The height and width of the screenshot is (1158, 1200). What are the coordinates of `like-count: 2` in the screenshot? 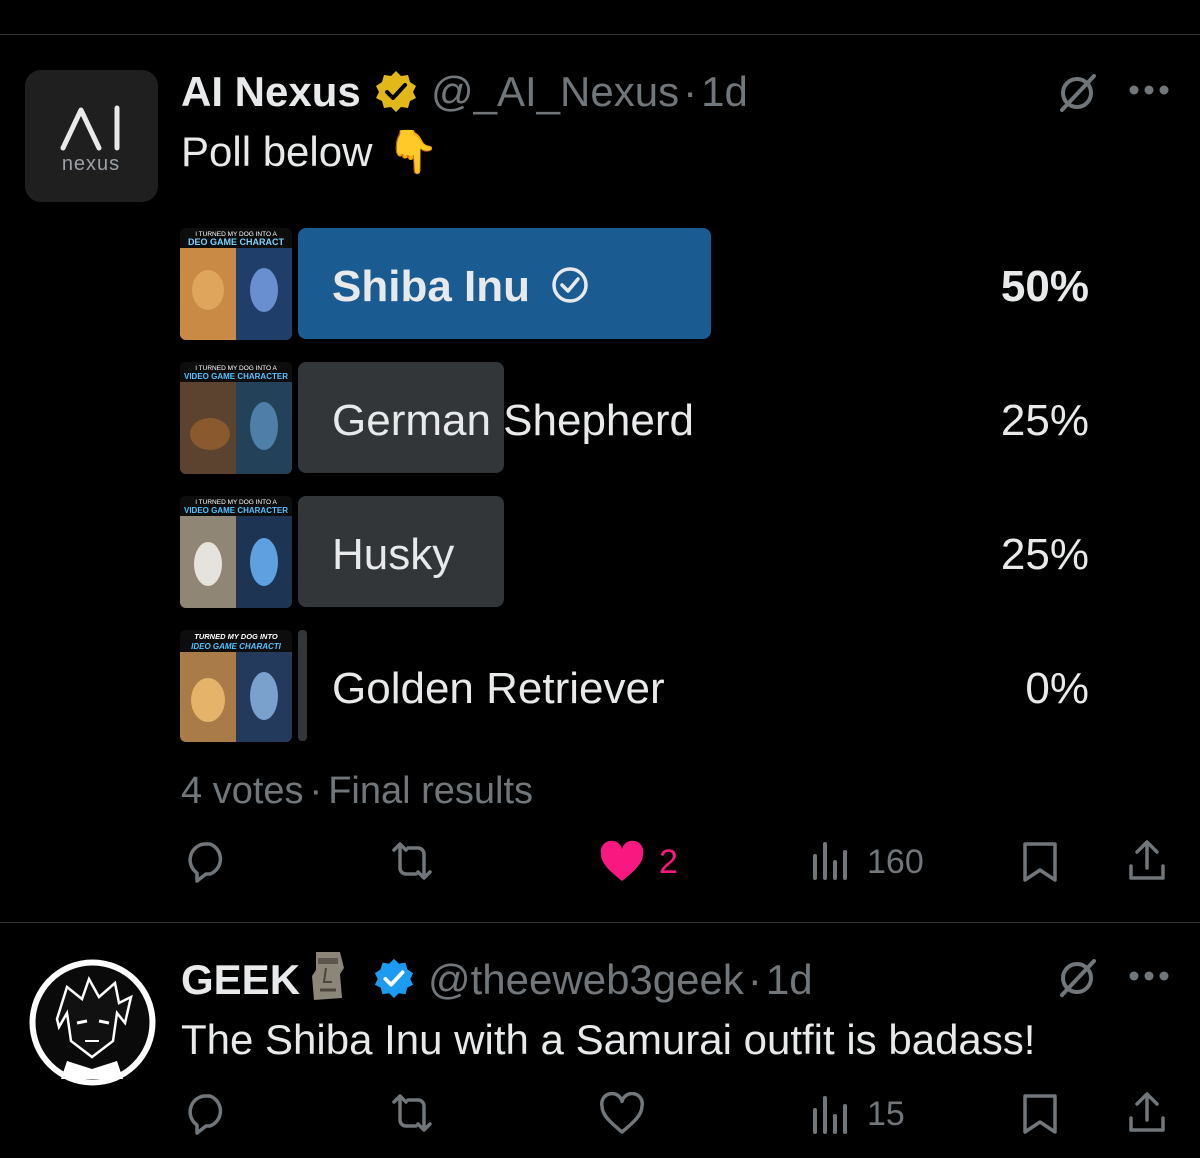 It's located at (668, 862).